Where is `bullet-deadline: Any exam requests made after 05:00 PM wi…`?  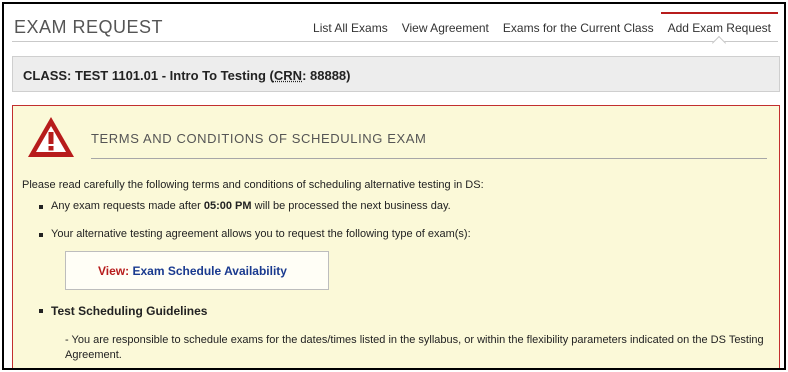 bullet-deadline: Any exam requests made after 05:00 PM wi… is located at coordinates (245, 206).